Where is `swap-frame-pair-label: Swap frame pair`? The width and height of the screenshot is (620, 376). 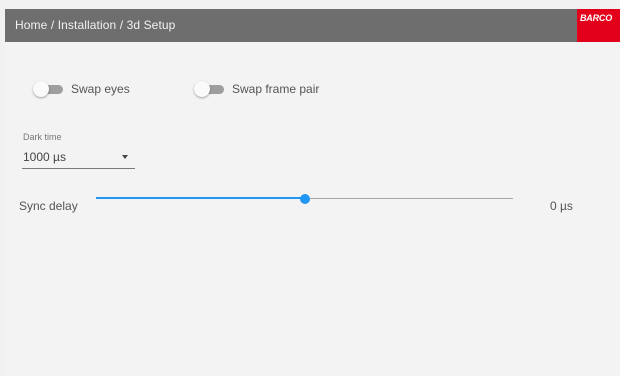 swap-frame-pair-label: Swap frame pair is located at coordinates (276, 89).